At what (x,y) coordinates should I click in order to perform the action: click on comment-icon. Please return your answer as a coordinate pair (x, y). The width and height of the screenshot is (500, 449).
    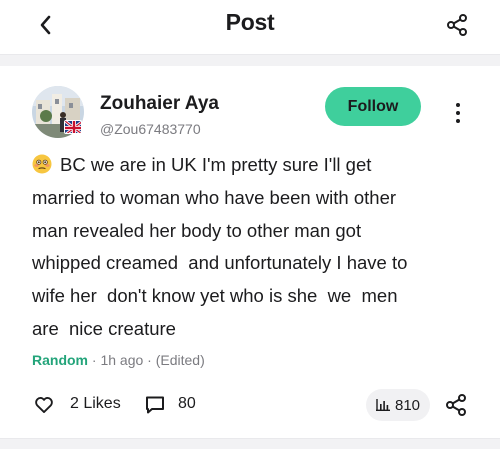
    Looking at the image, I should click on (155, 405).